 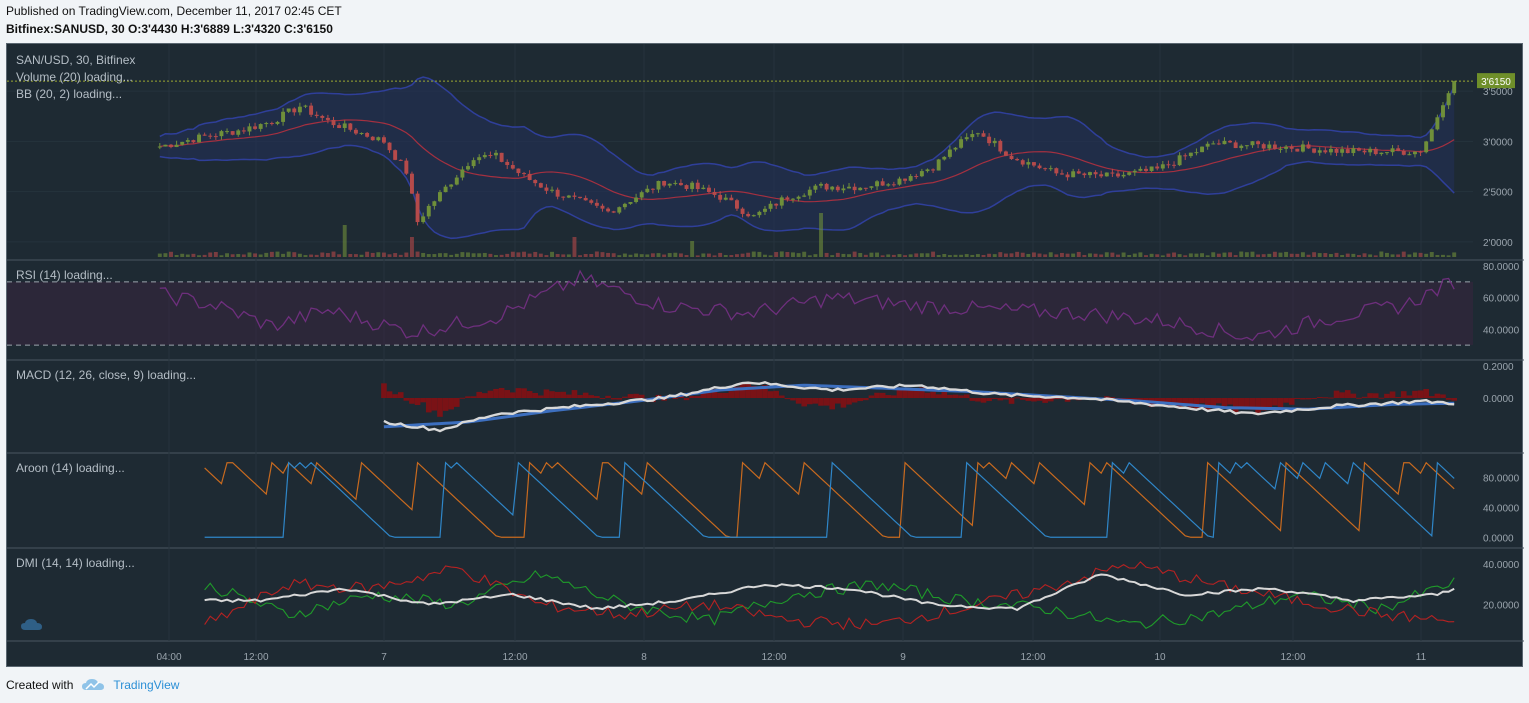 I want to click on created-with-label: Created with, so click(x=40, y=685).